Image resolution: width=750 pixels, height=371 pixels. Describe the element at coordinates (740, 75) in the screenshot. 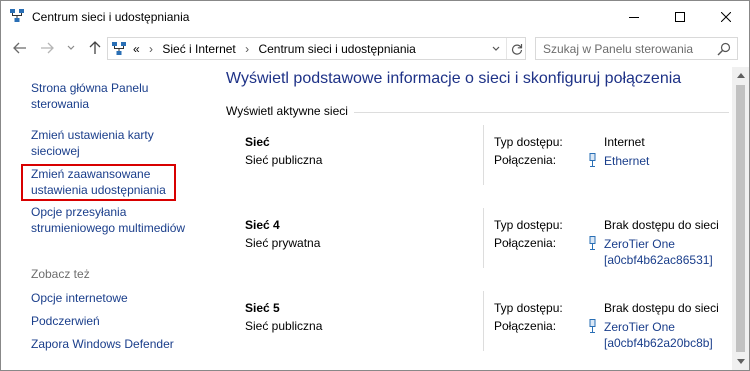

I see `scroll-up-icon` at that location.